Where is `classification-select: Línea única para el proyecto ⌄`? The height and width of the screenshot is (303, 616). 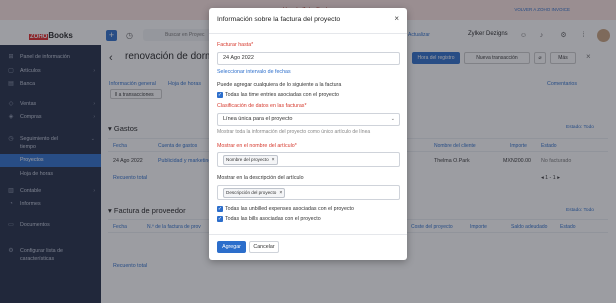
classification-select: Línea única para el proyecto ⌄ is located at coordinates (308, 119).